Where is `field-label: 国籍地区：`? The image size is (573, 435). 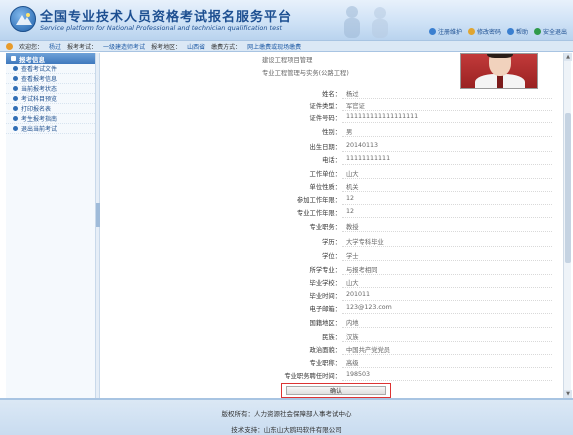
field-label: 国籍地区： is located at coordinates (325, 323).